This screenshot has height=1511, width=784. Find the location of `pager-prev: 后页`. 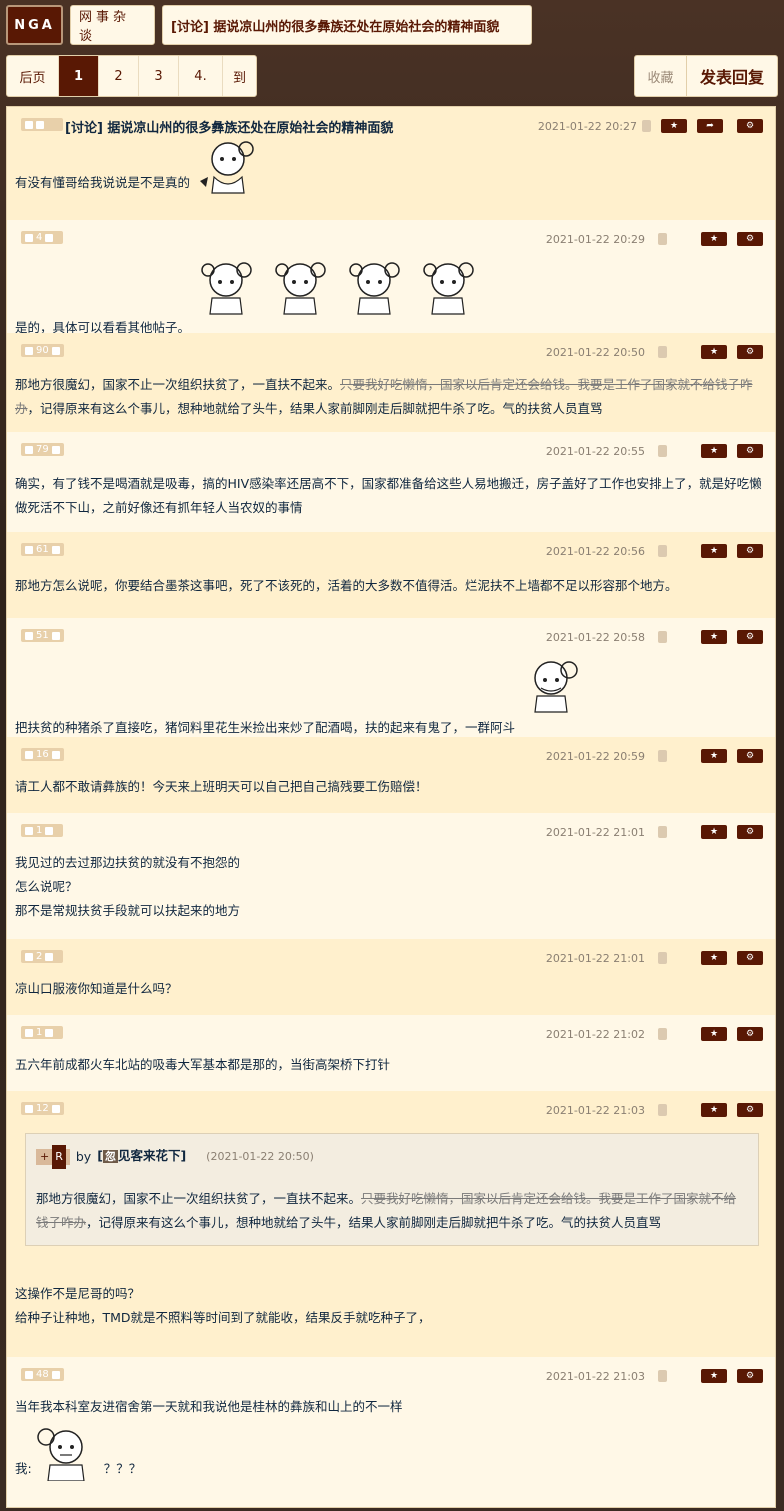

pager-prev: 后页 is located at coordinates (33, 76).